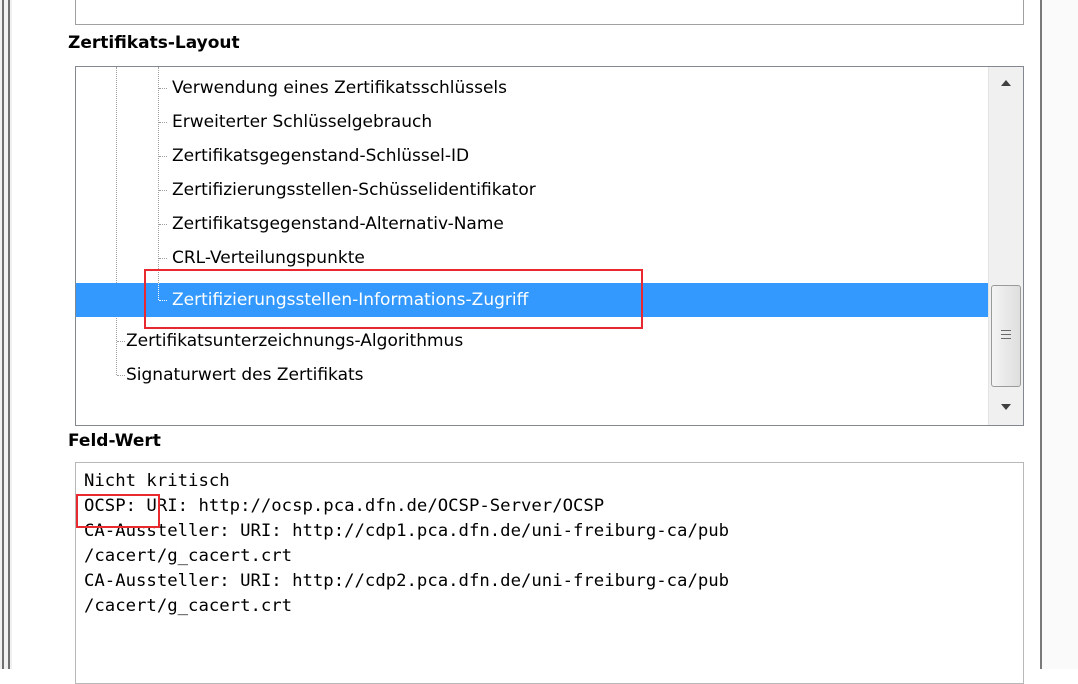 This screenshot has width=1078, height=684. I want to click on scroll-up-button, so click(1006, 84).